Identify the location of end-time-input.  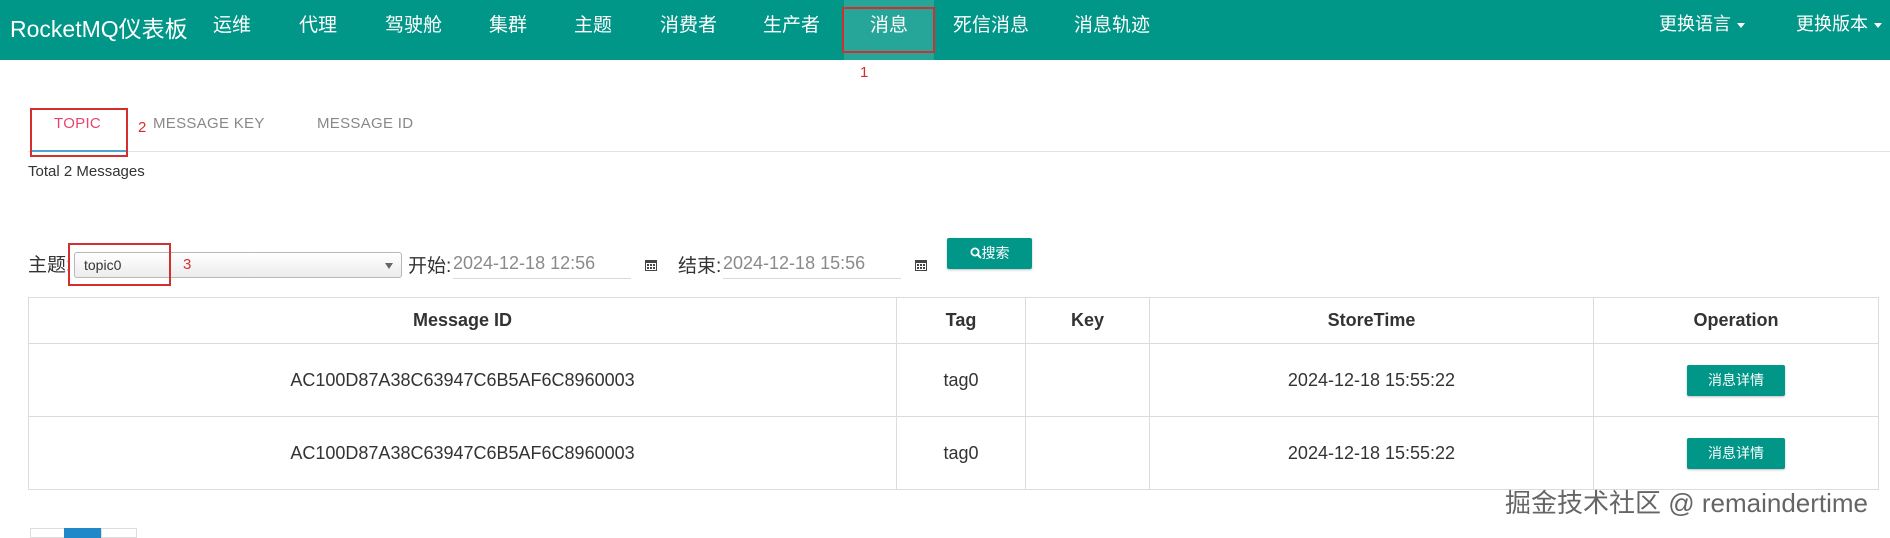
(812, 263).